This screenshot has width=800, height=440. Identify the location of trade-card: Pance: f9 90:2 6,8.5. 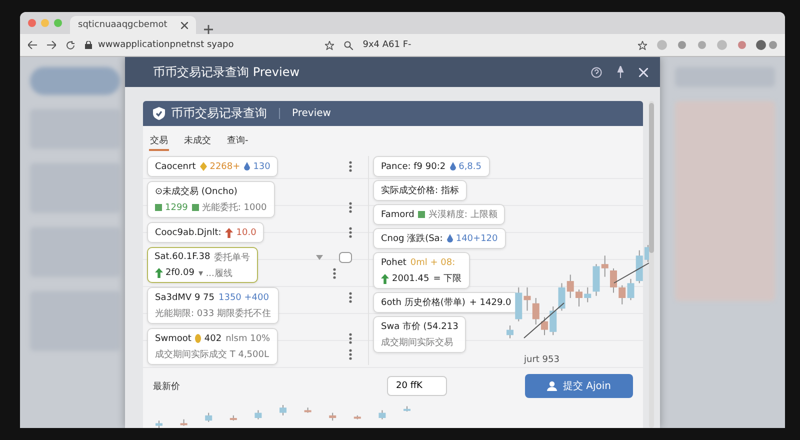
(431, 166).